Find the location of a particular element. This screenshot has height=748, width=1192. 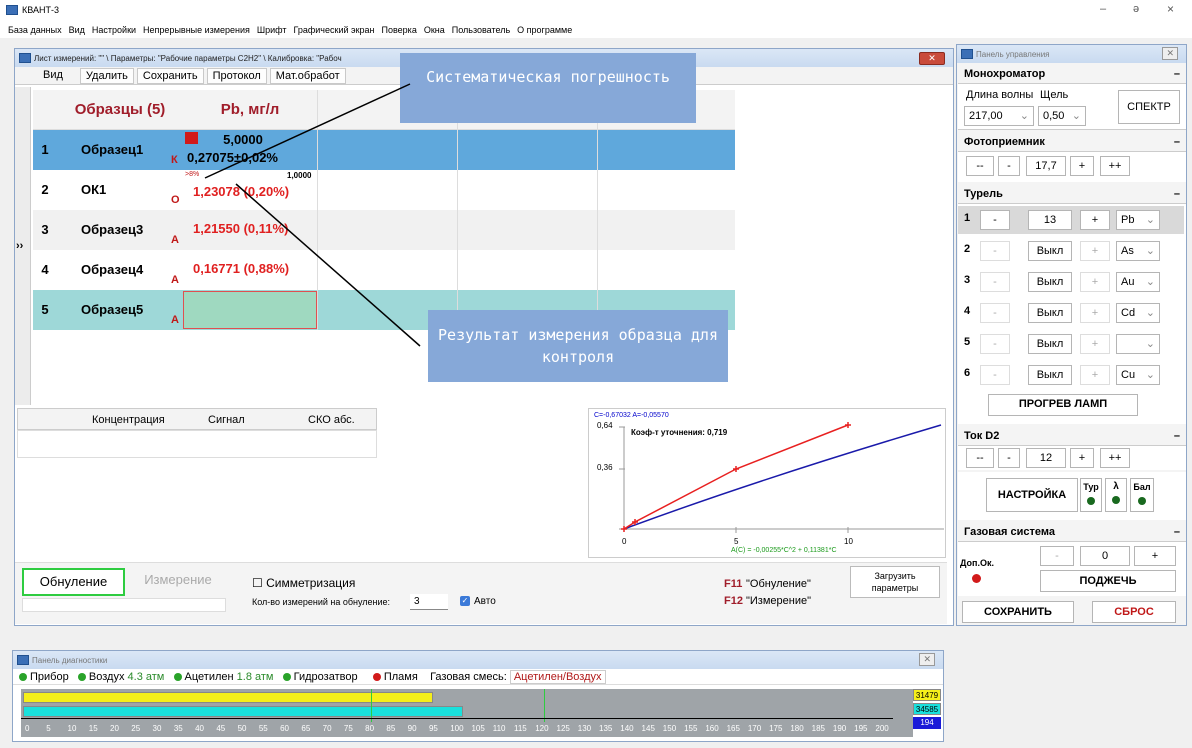

d2-minus2-button: -- is located at coordinates (980, 458).